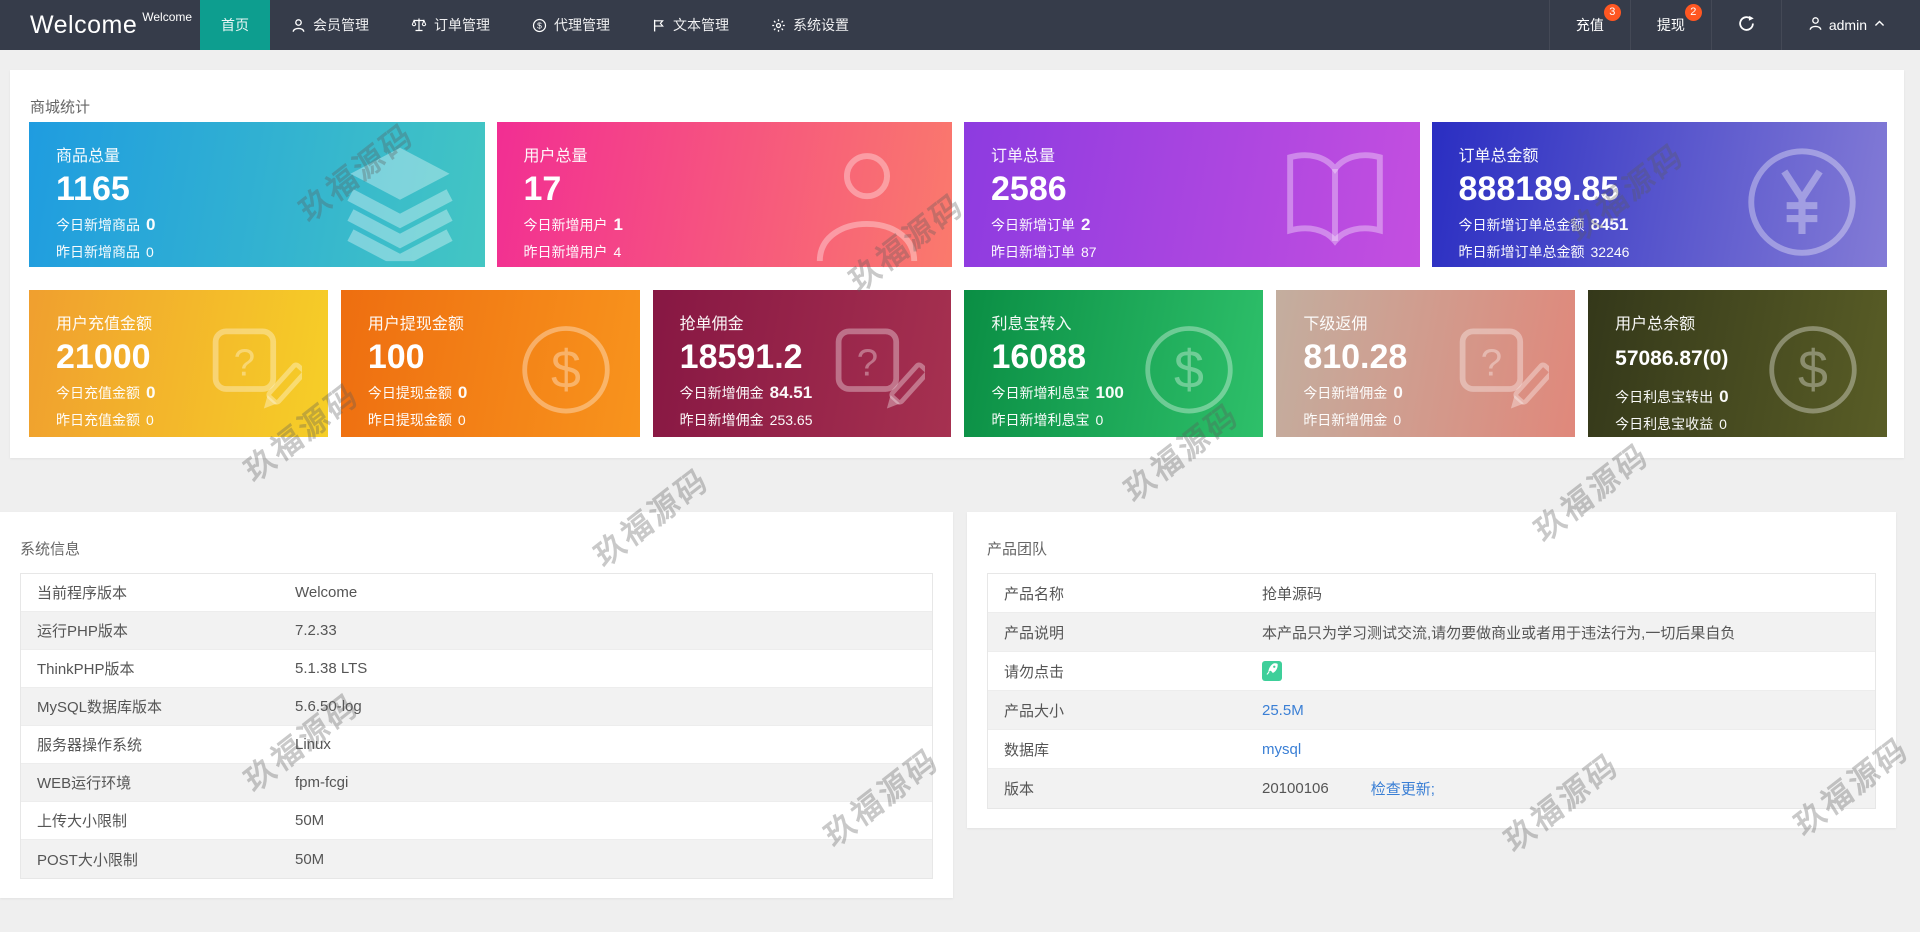 The height and width of the screenshot is (932, 1920). I want to click on nav-item-orders: 订单管理, so click(450, 25).